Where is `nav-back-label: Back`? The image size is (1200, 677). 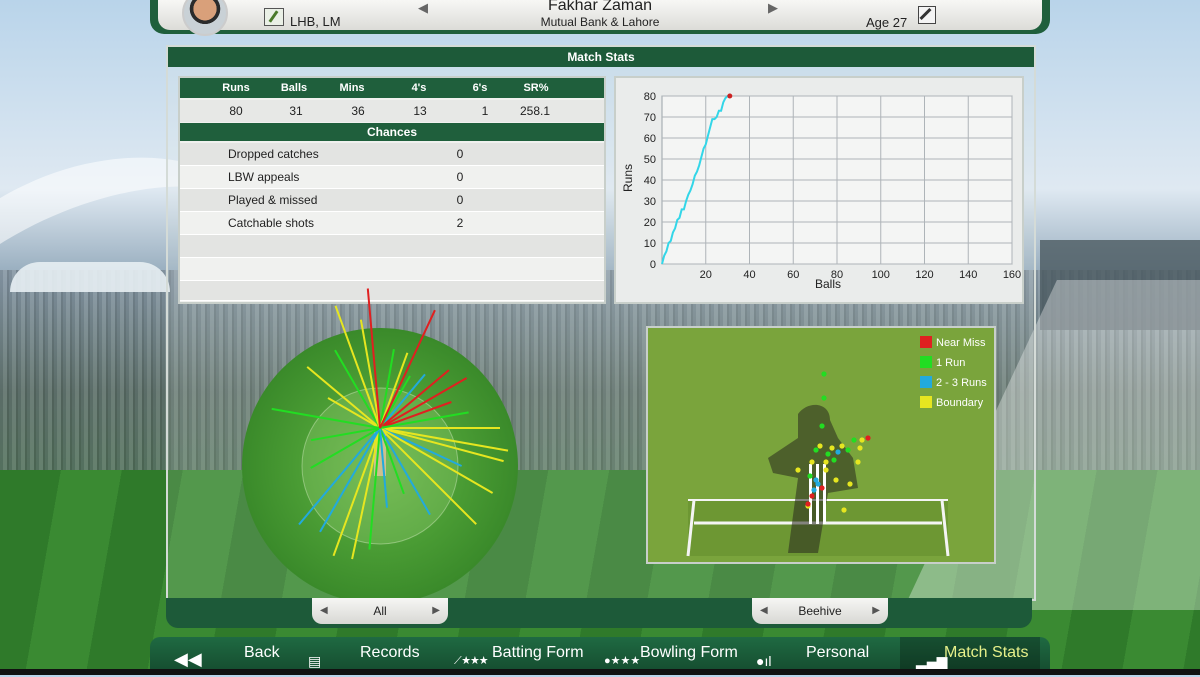 nav-back-label: Back is located at coordinates (262, 652).